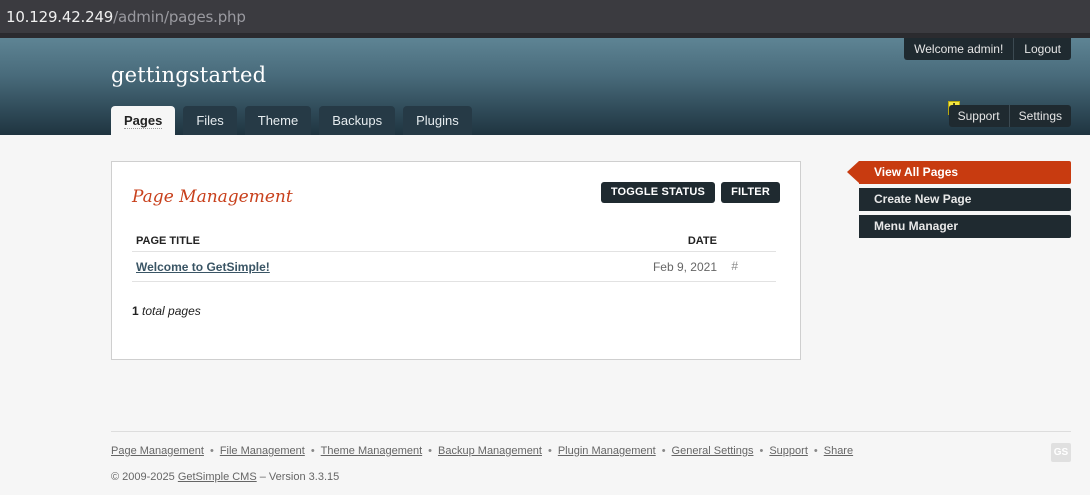 The height and width of the screenshot is (495, 1090). I want to click on user-bar: Welcome admin! Logout, so click(987, 49).